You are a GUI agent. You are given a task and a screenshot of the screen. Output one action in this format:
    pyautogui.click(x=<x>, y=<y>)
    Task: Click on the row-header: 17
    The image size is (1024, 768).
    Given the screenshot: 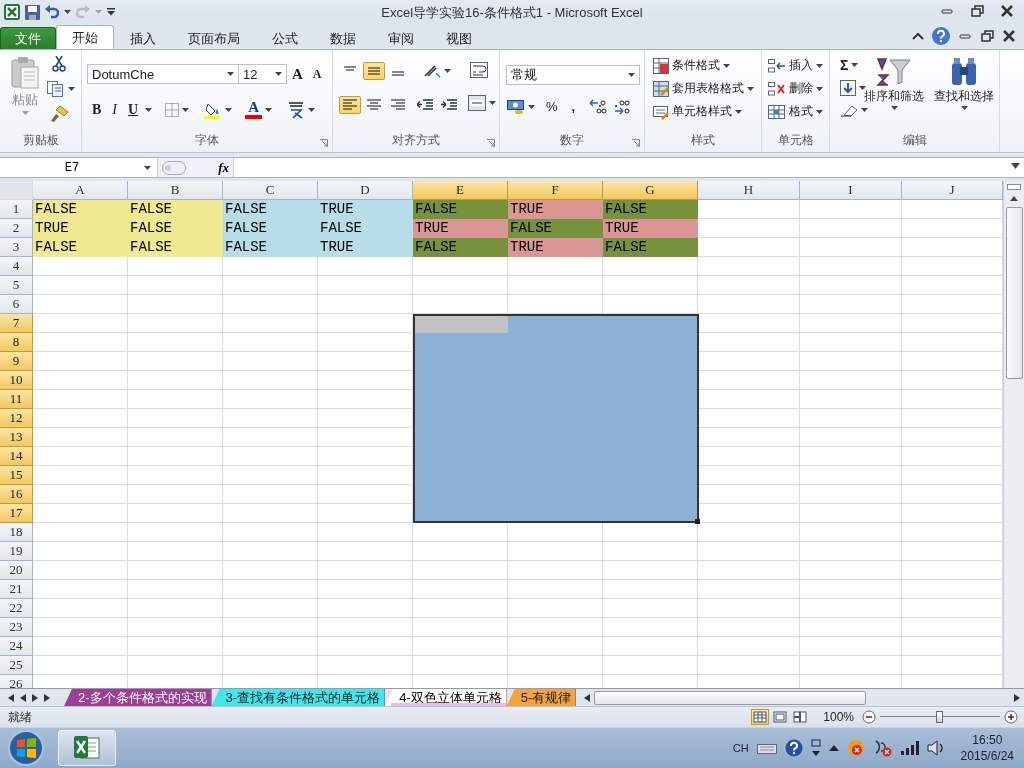 What is the action you would take?
    pyautogui.click(x=16, y=513)
    